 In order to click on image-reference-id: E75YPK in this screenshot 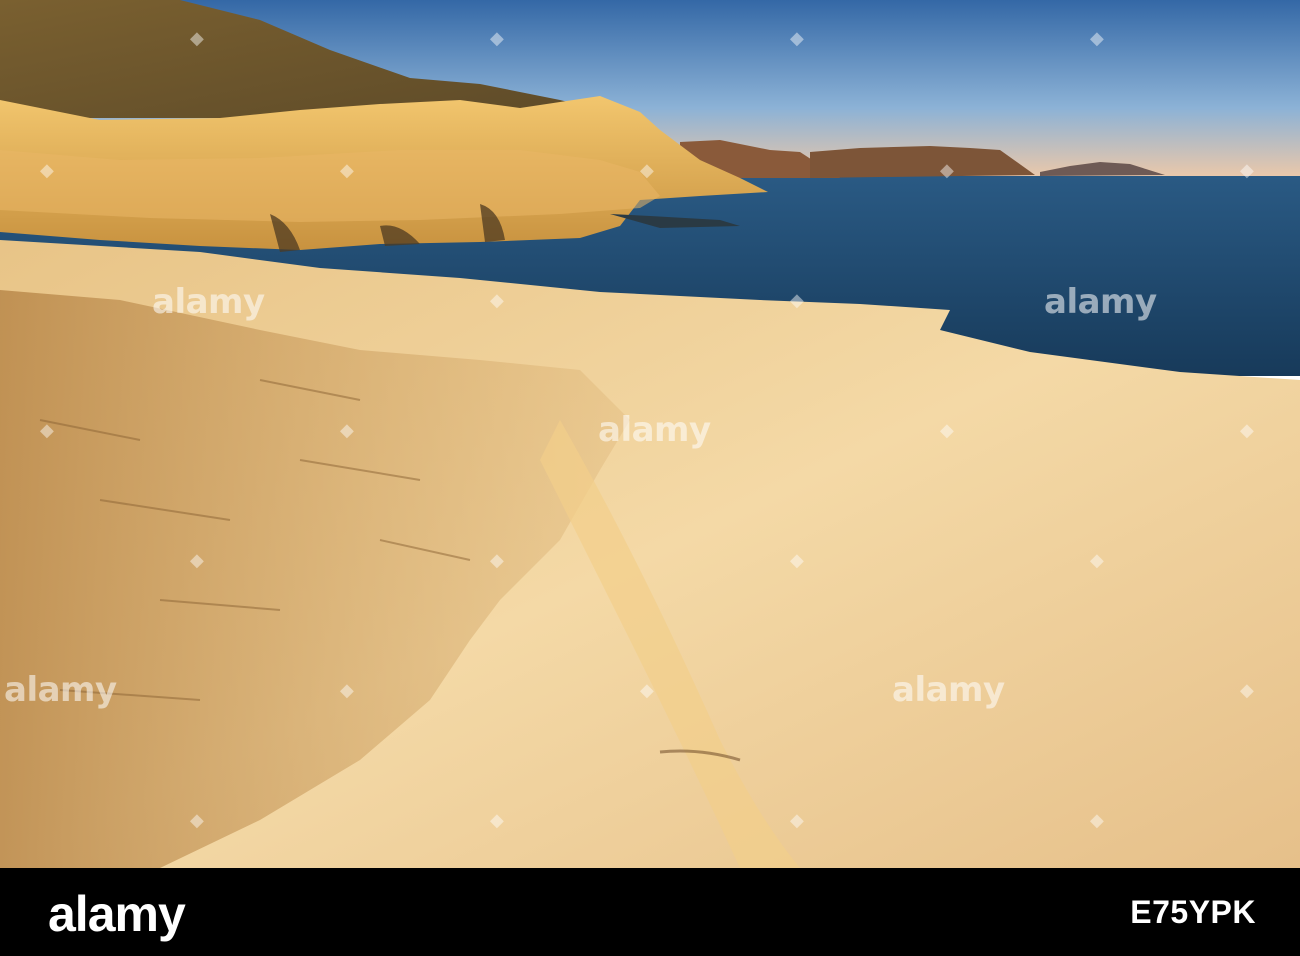, I will do `click(1193, 912)`.